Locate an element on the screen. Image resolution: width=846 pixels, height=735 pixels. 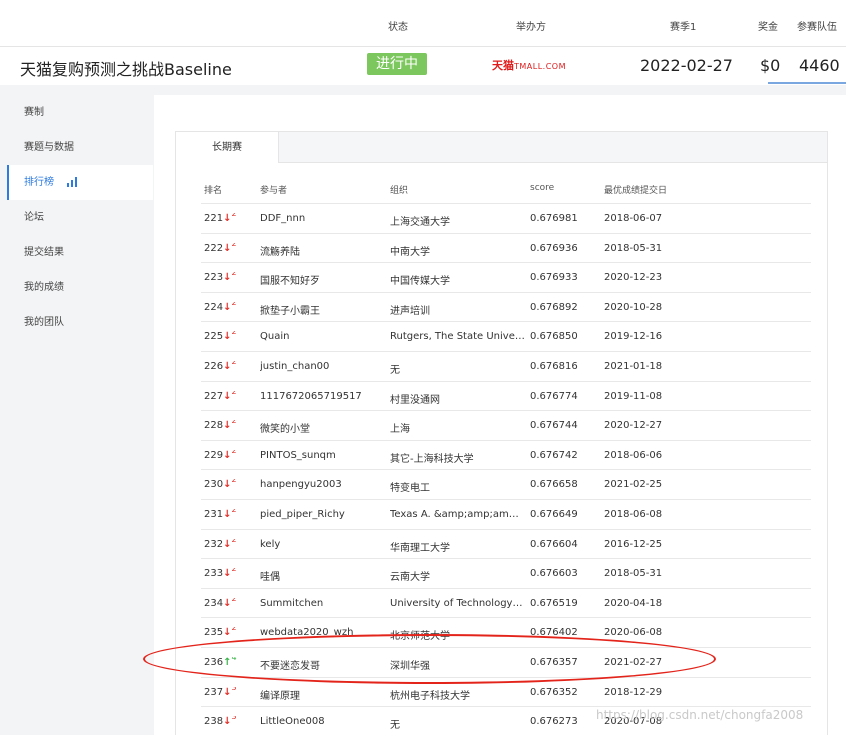
tab-long-term: 长期赛 is located at coordinates (227, 147).